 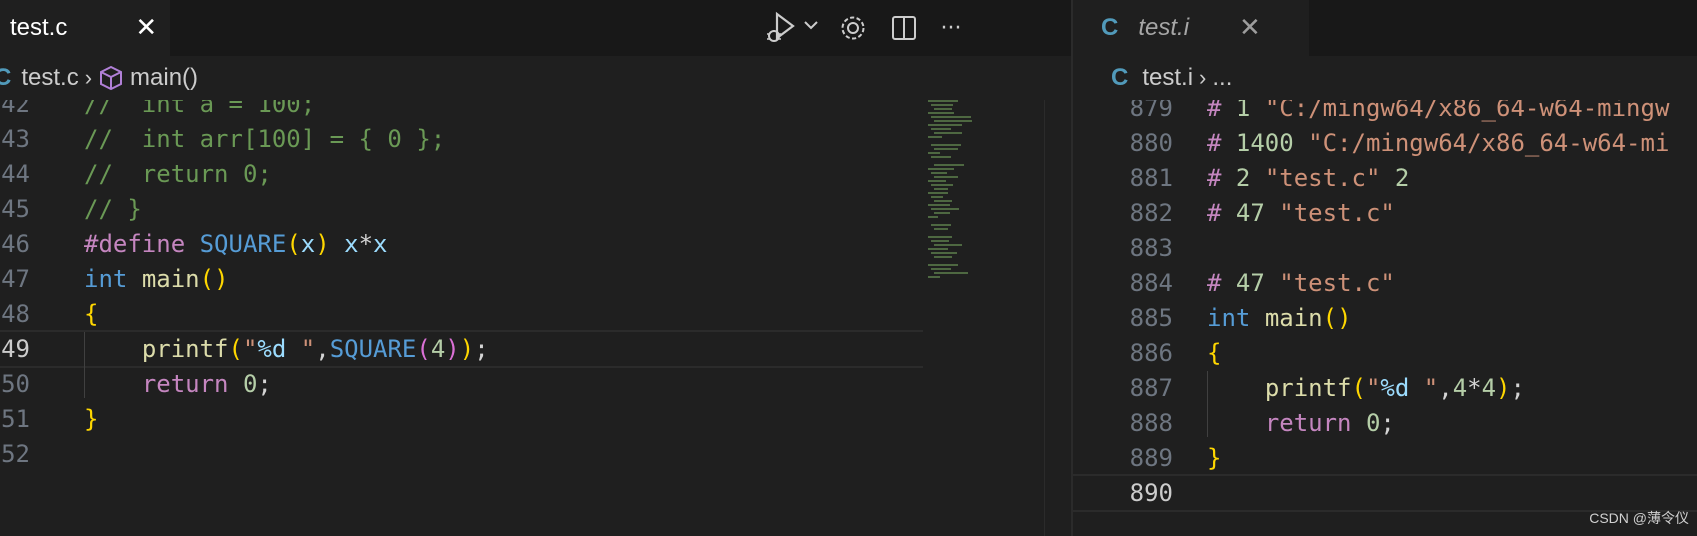 I want to click on line-number: 45, so click(x=15, y=209).